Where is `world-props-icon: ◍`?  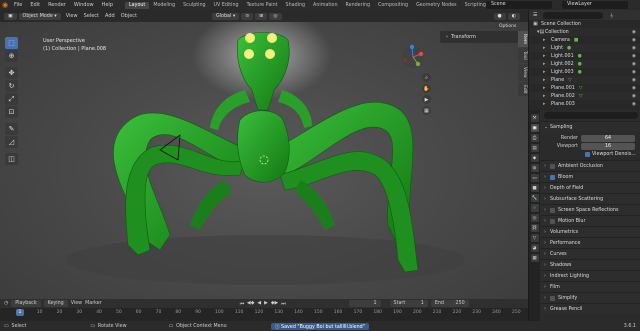 world-props-icon: ◍ is located at coordinates (534, 168).